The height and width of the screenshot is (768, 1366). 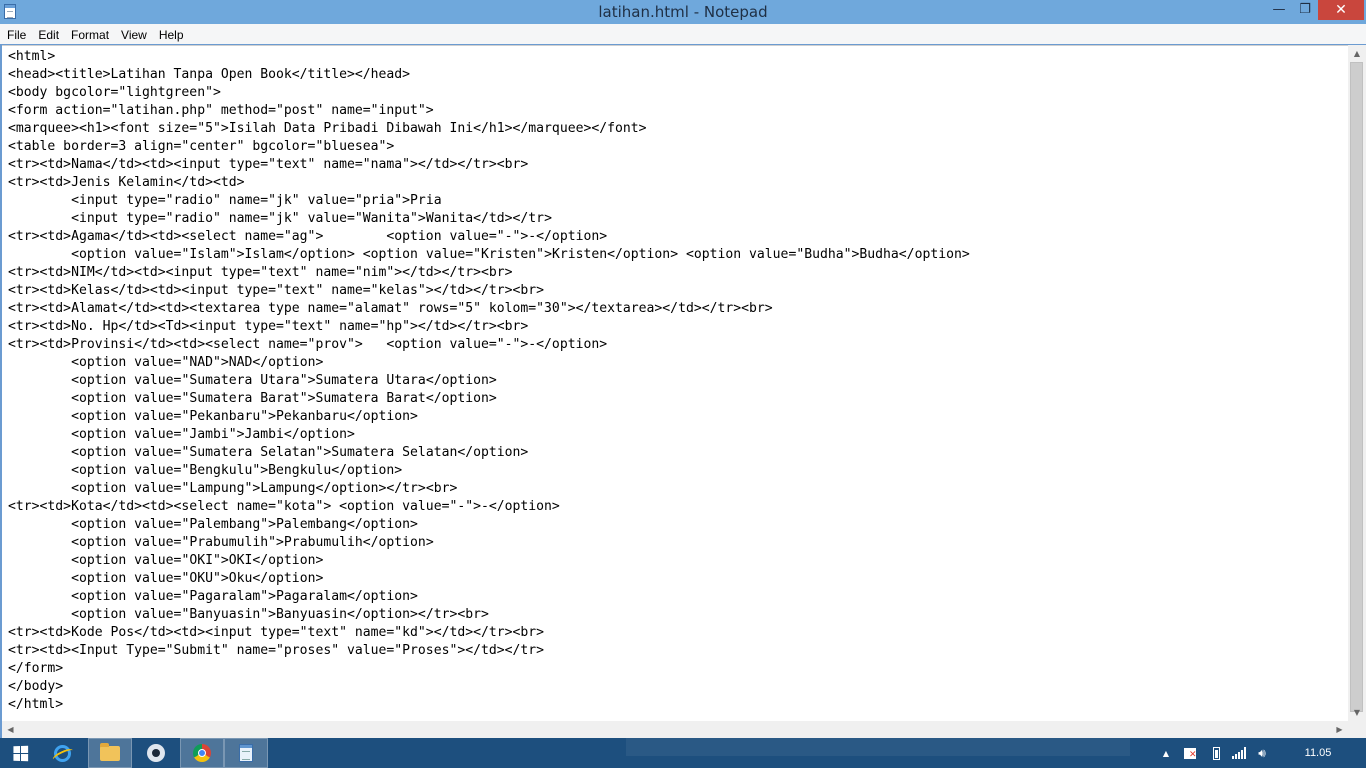 I want to click on menu-format: Format, so click(x=90, y=36).